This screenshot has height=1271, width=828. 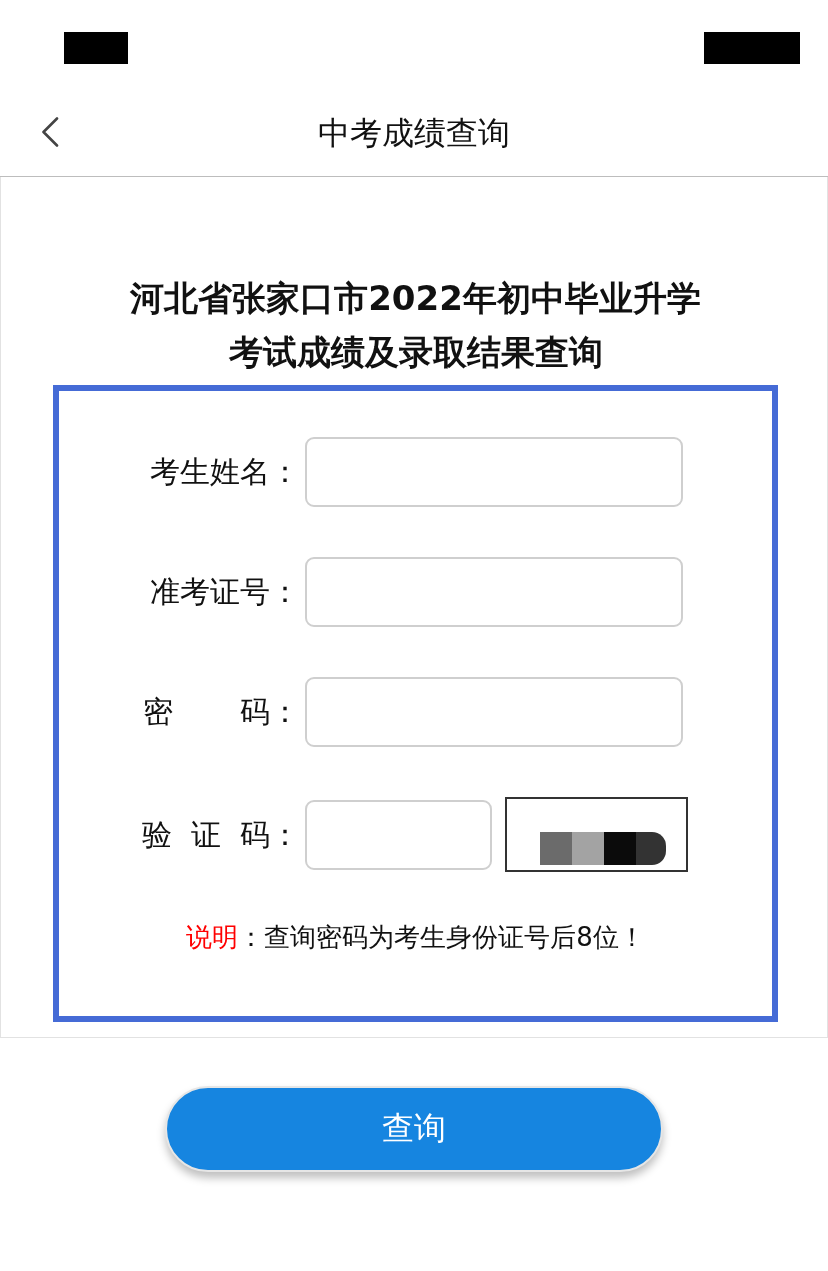 What do you see at coordinates (415, 937) in the screenshot?
I see `note-text: 说明：查询密码为考生身份证号后8位！` at bounding box center [415, 937].